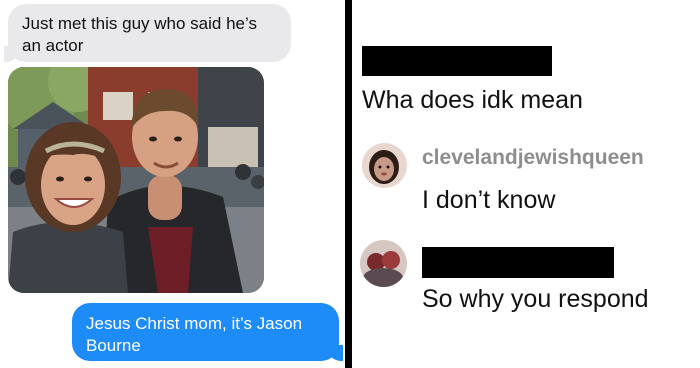  What do you see at coordinates (533, 158) in the screenshot?
I see `reply-username: clevelandjewishqueen` at bounding box center [533, 158].